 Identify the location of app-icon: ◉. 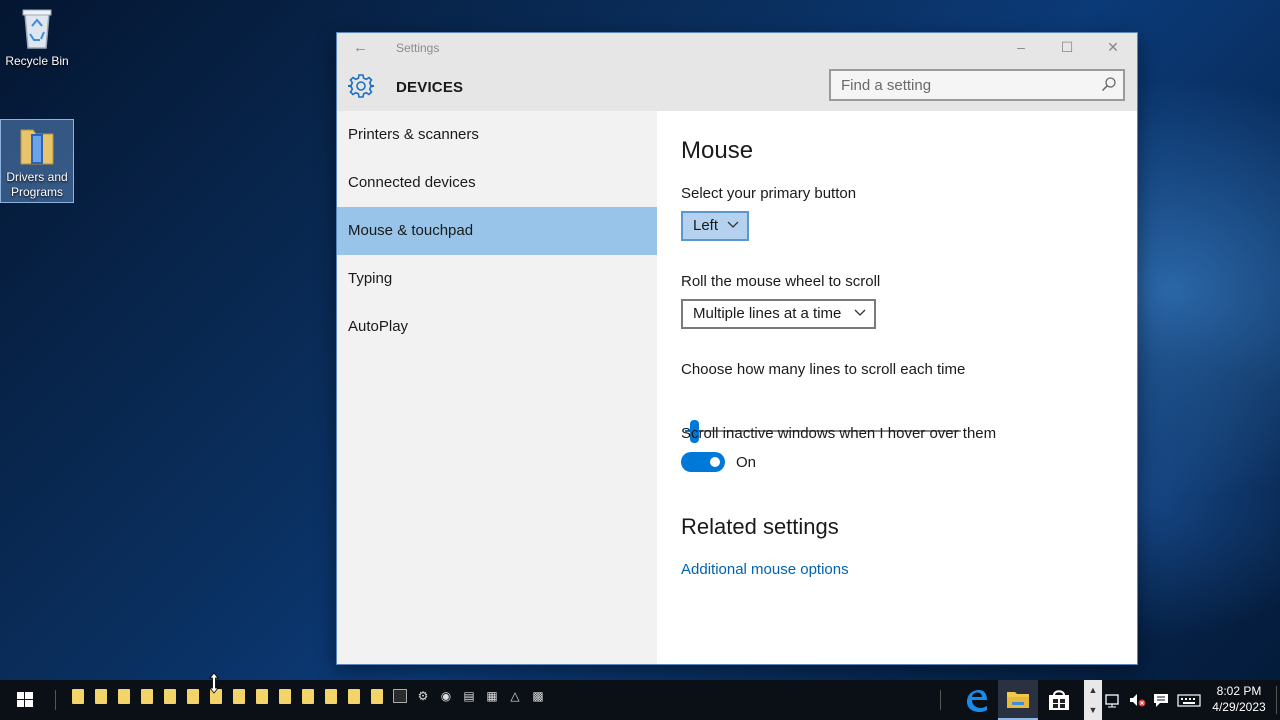
(446, 696).